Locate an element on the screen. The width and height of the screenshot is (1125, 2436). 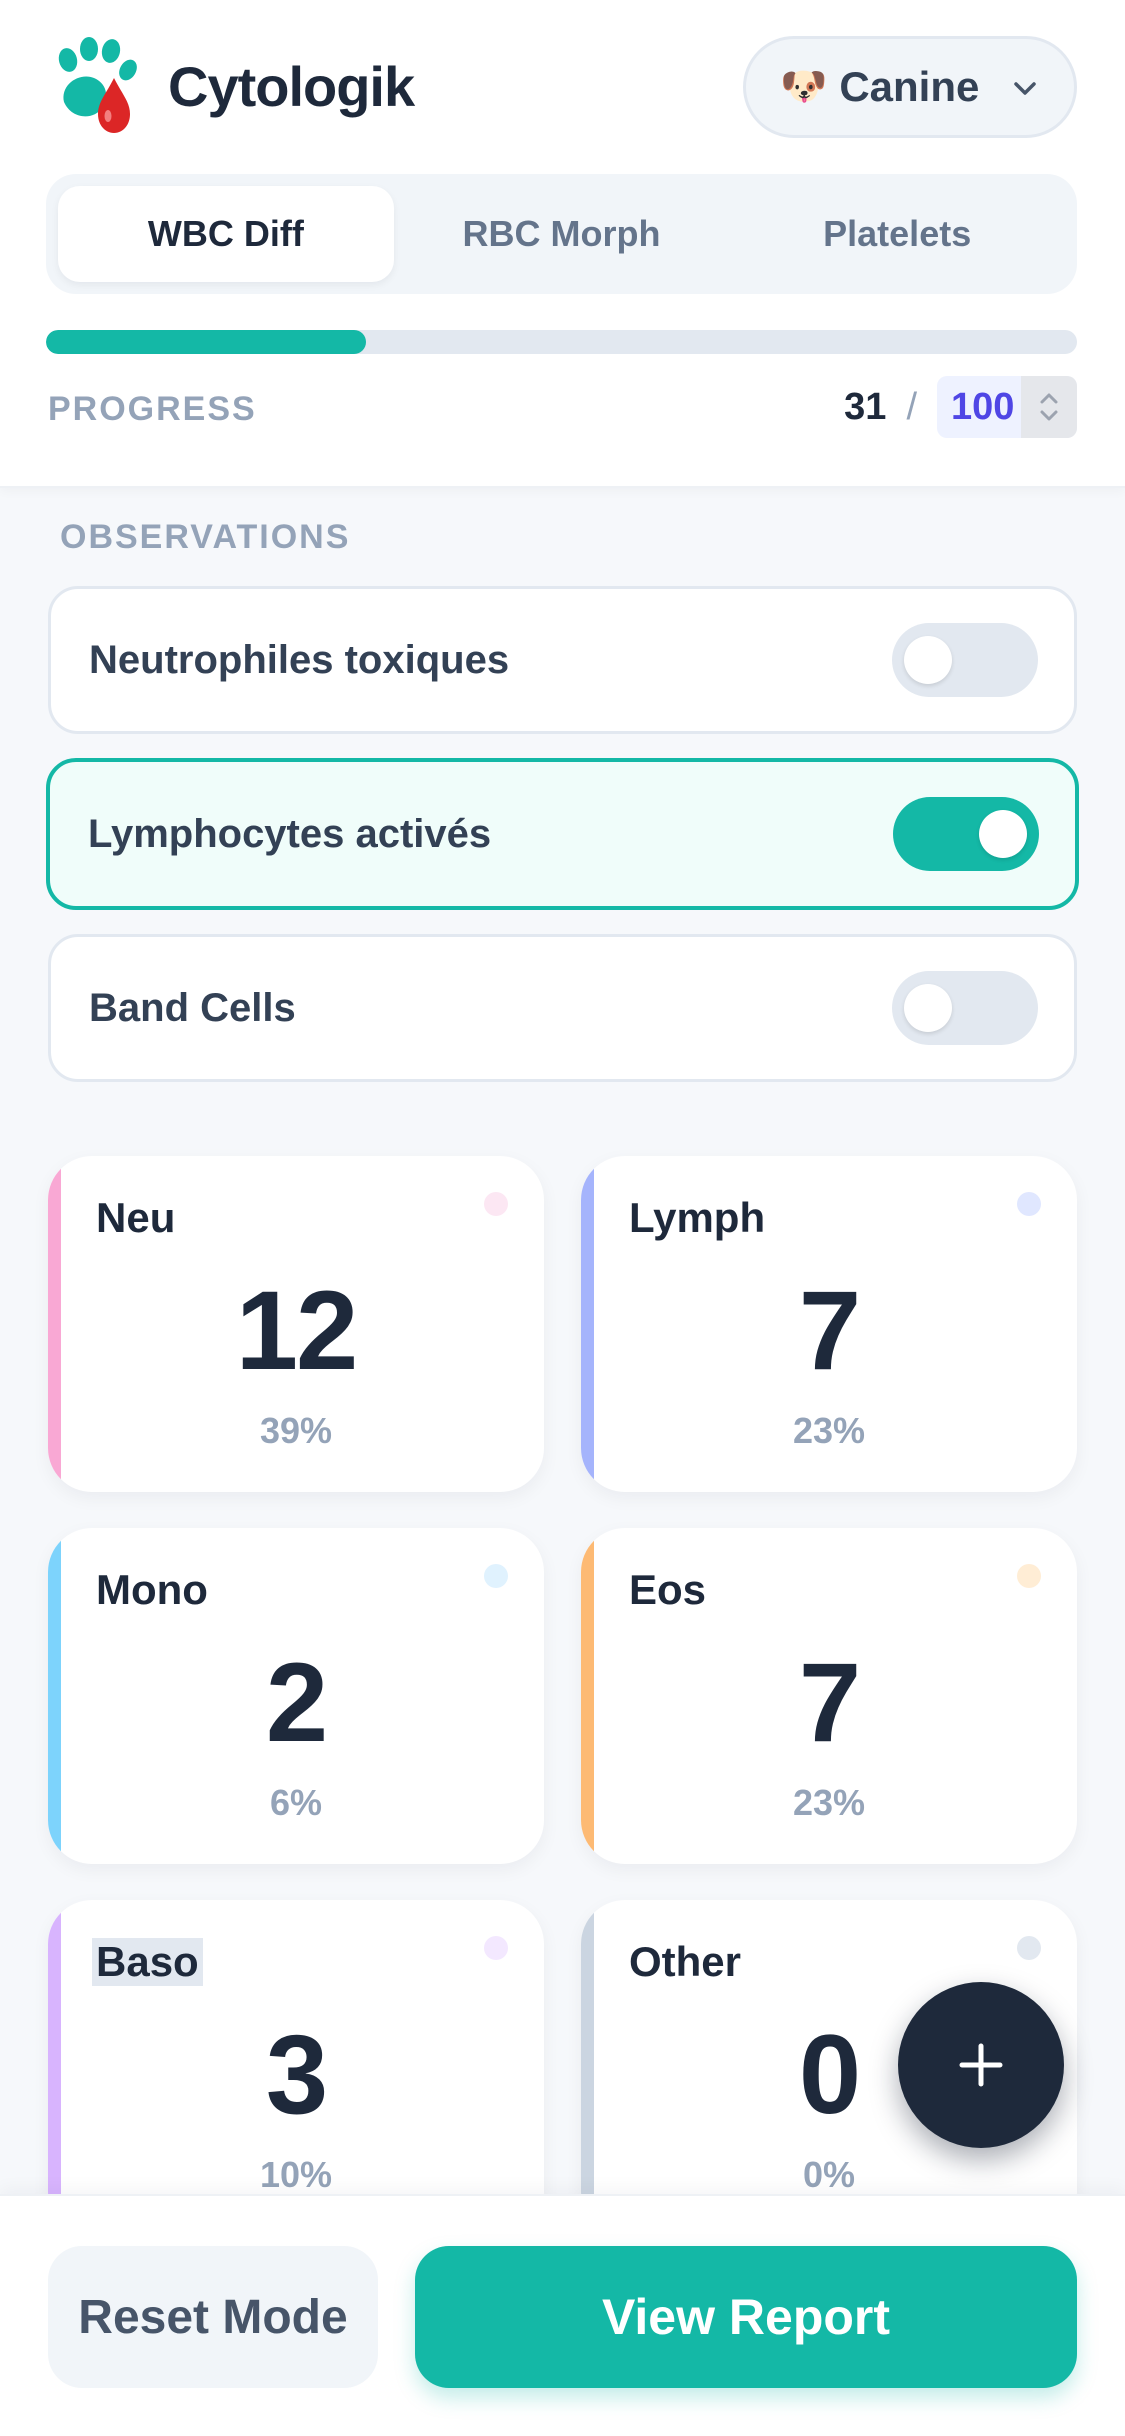
brand: Cytologik is located at coordinates (230, 86).